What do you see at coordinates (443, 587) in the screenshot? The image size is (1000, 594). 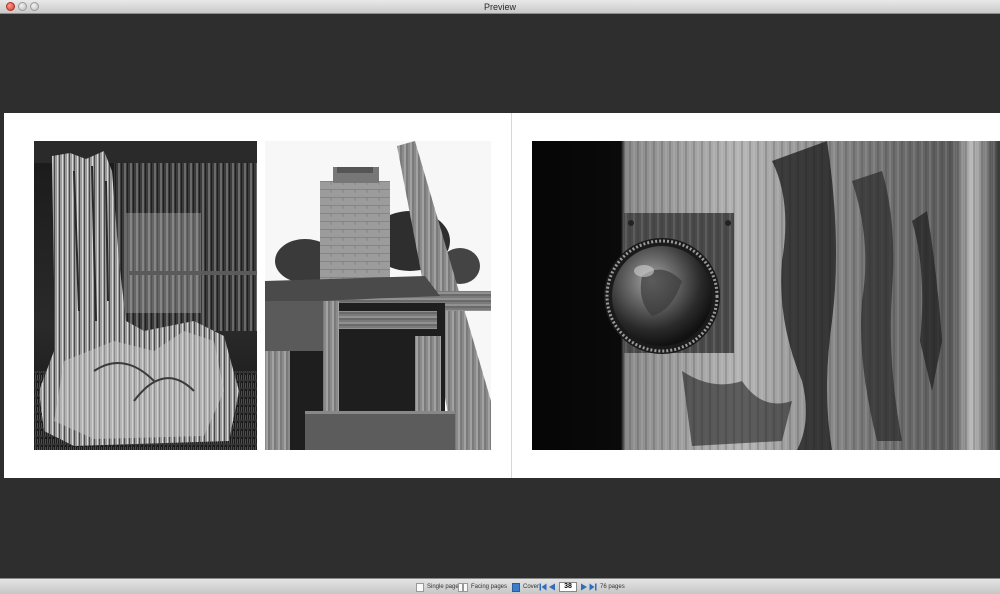 I see `single-page-label: Single page` at bounding box center [443, 587].